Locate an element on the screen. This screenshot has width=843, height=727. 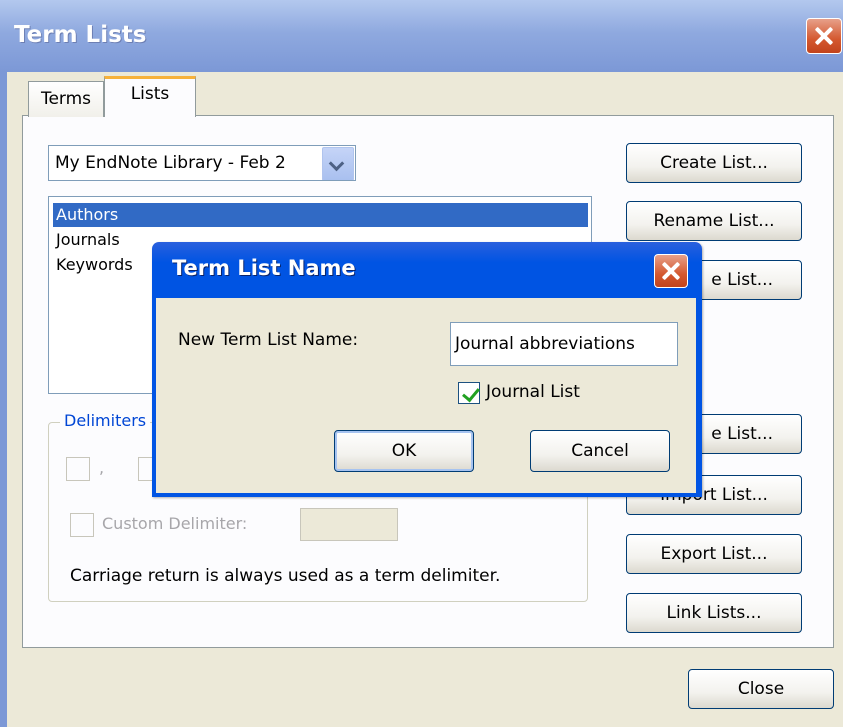
library-select-value: My EndNote Library - Feb 2 is located at coordinates (170, 163).